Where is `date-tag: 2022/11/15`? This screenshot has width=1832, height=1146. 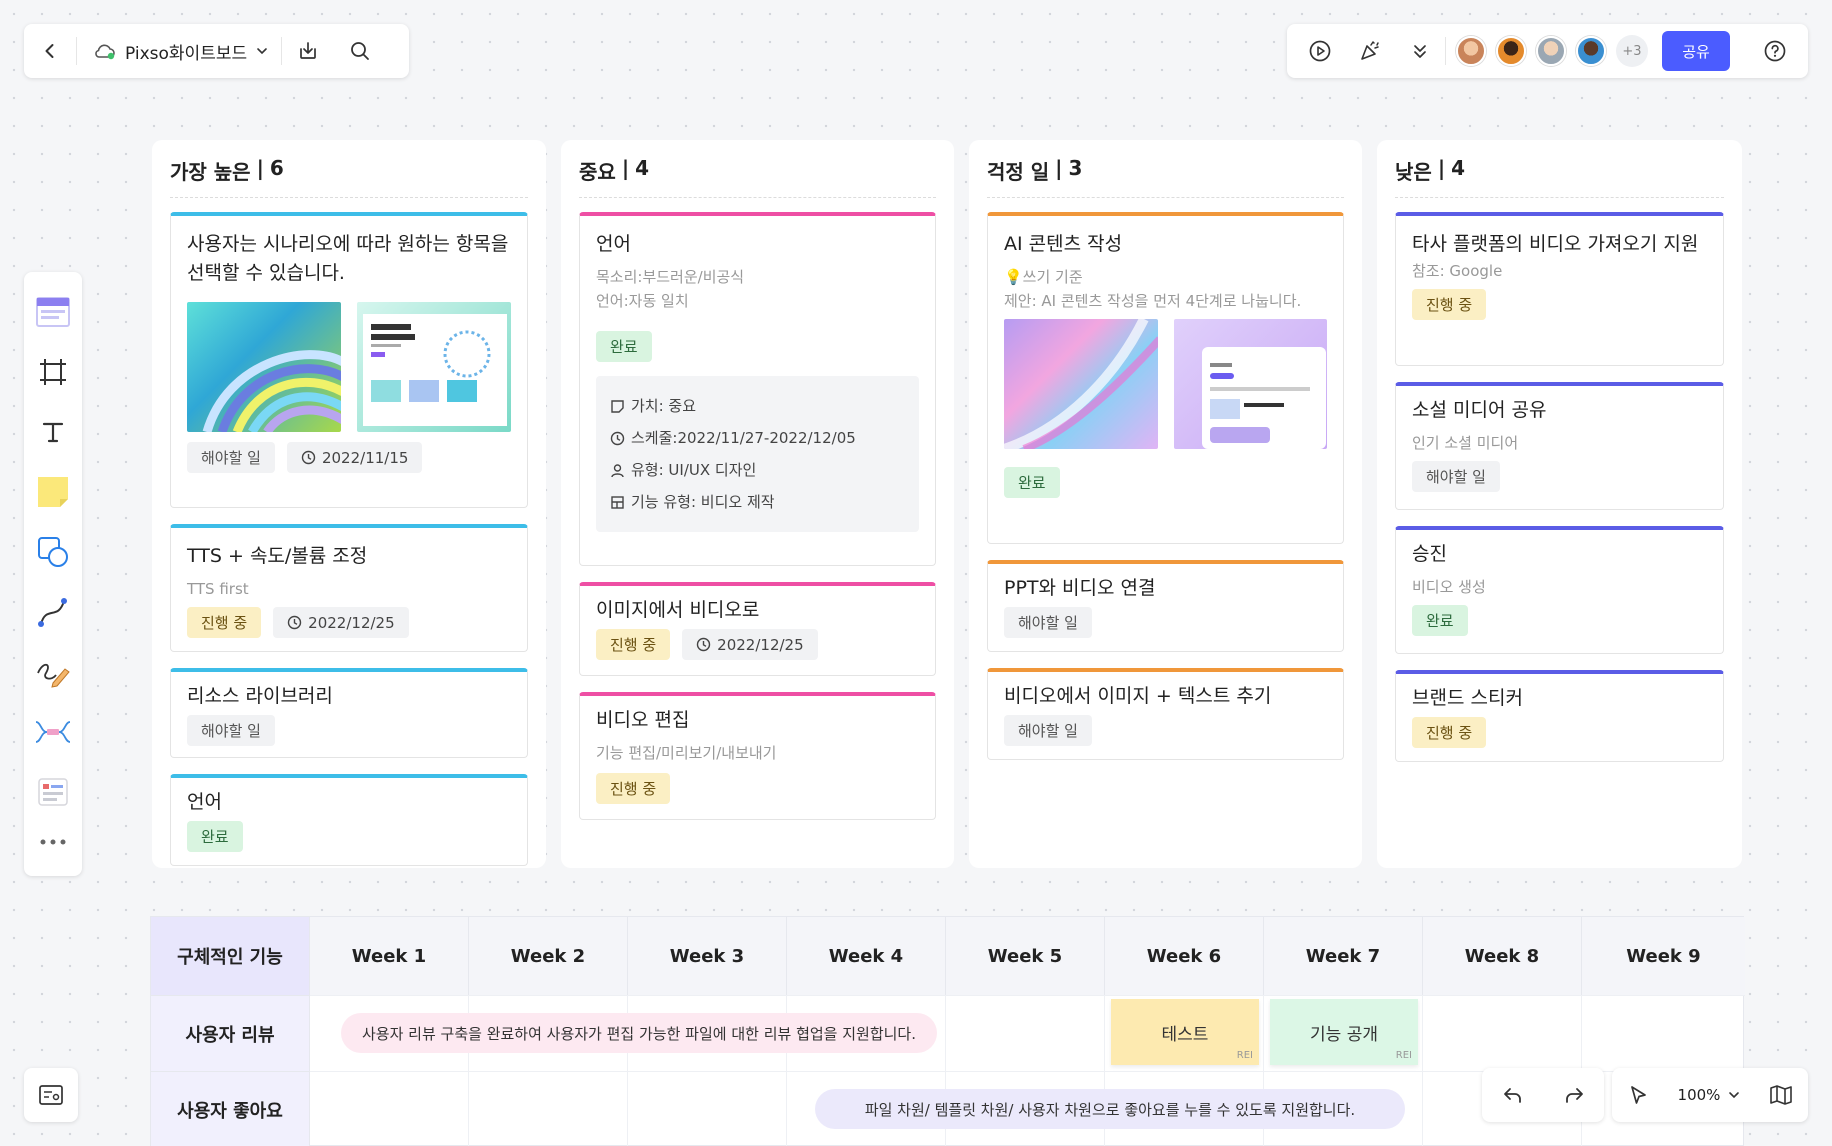
date-tag: 2022/11/15 is located at coordinates (354, 457).